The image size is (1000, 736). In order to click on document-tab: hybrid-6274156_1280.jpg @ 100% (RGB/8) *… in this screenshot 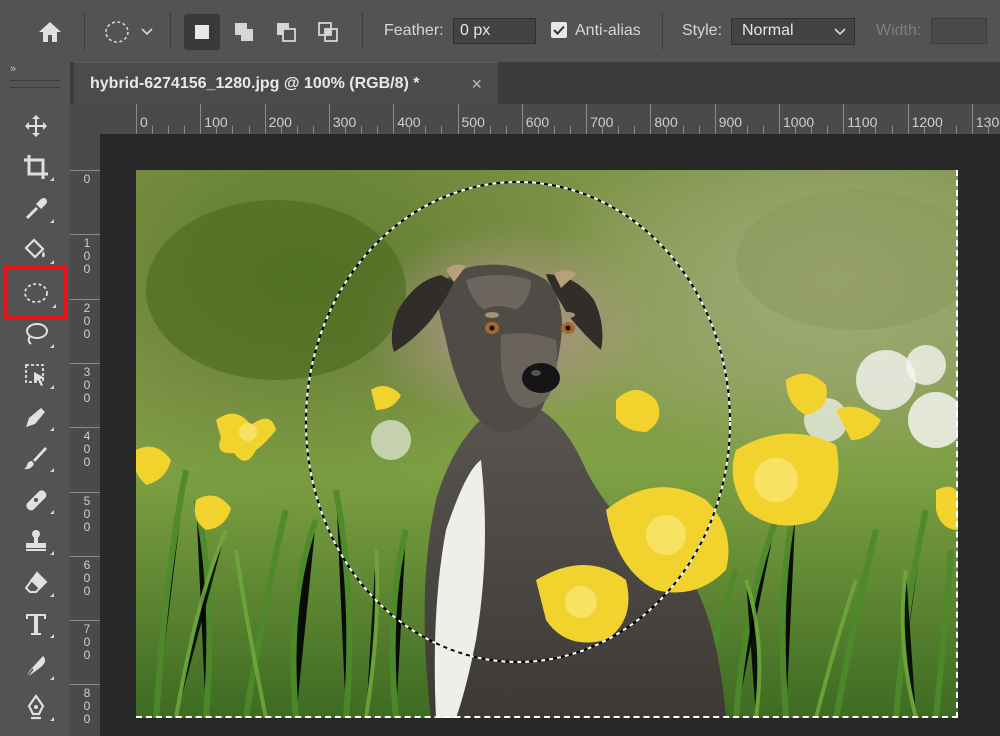, I will do `click(286, 83)`.